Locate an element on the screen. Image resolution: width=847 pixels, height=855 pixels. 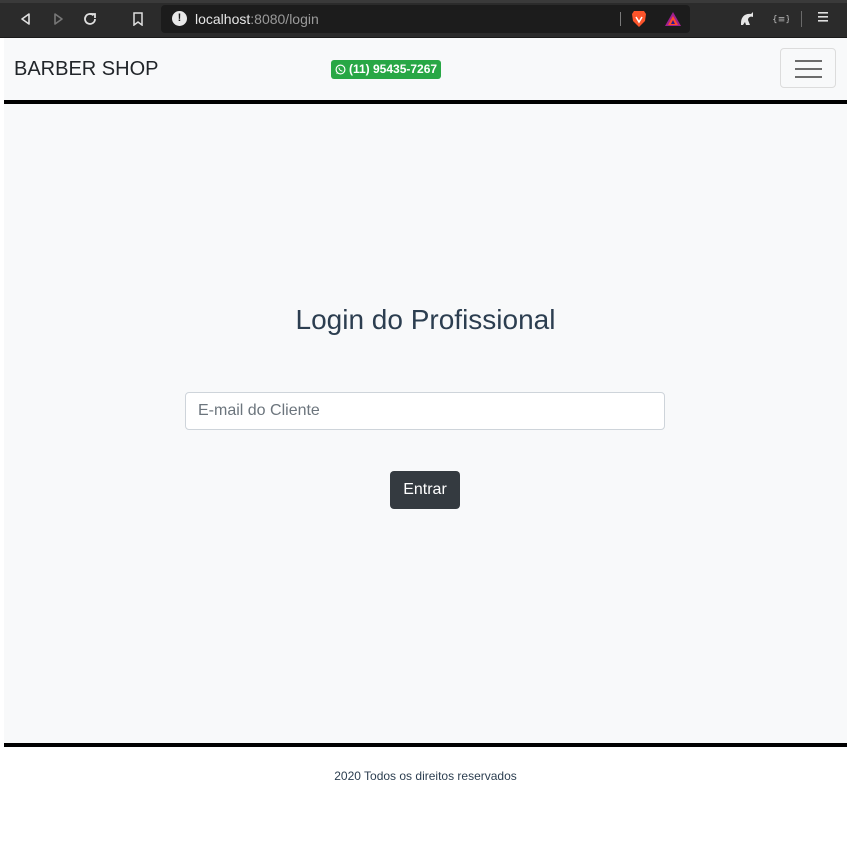
url-host: localhost is located at coordinates (223, 19).